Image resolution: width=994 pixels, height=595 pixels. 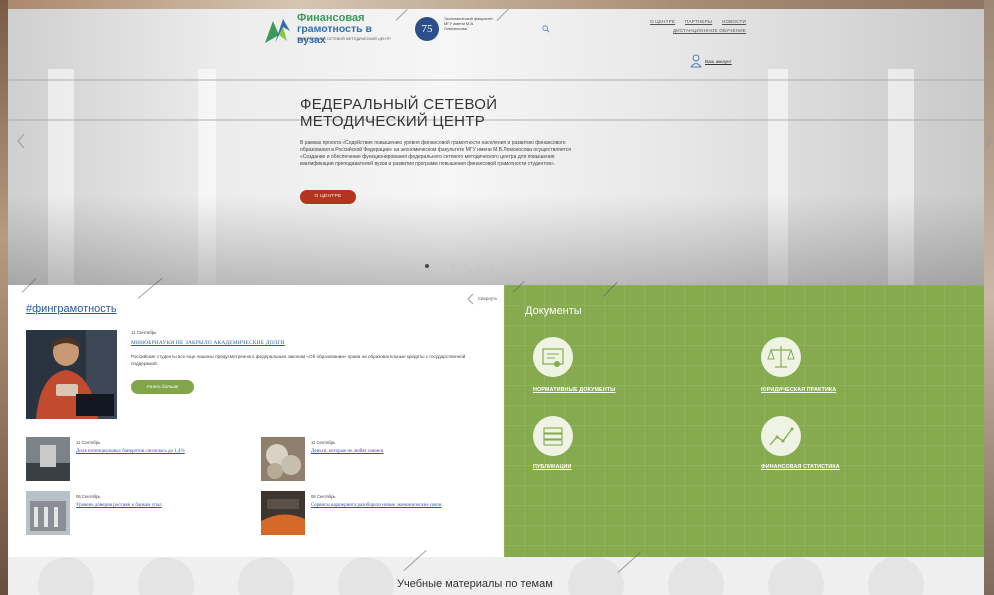 I want to click on featured-news-image, so click(x=71, y=374).